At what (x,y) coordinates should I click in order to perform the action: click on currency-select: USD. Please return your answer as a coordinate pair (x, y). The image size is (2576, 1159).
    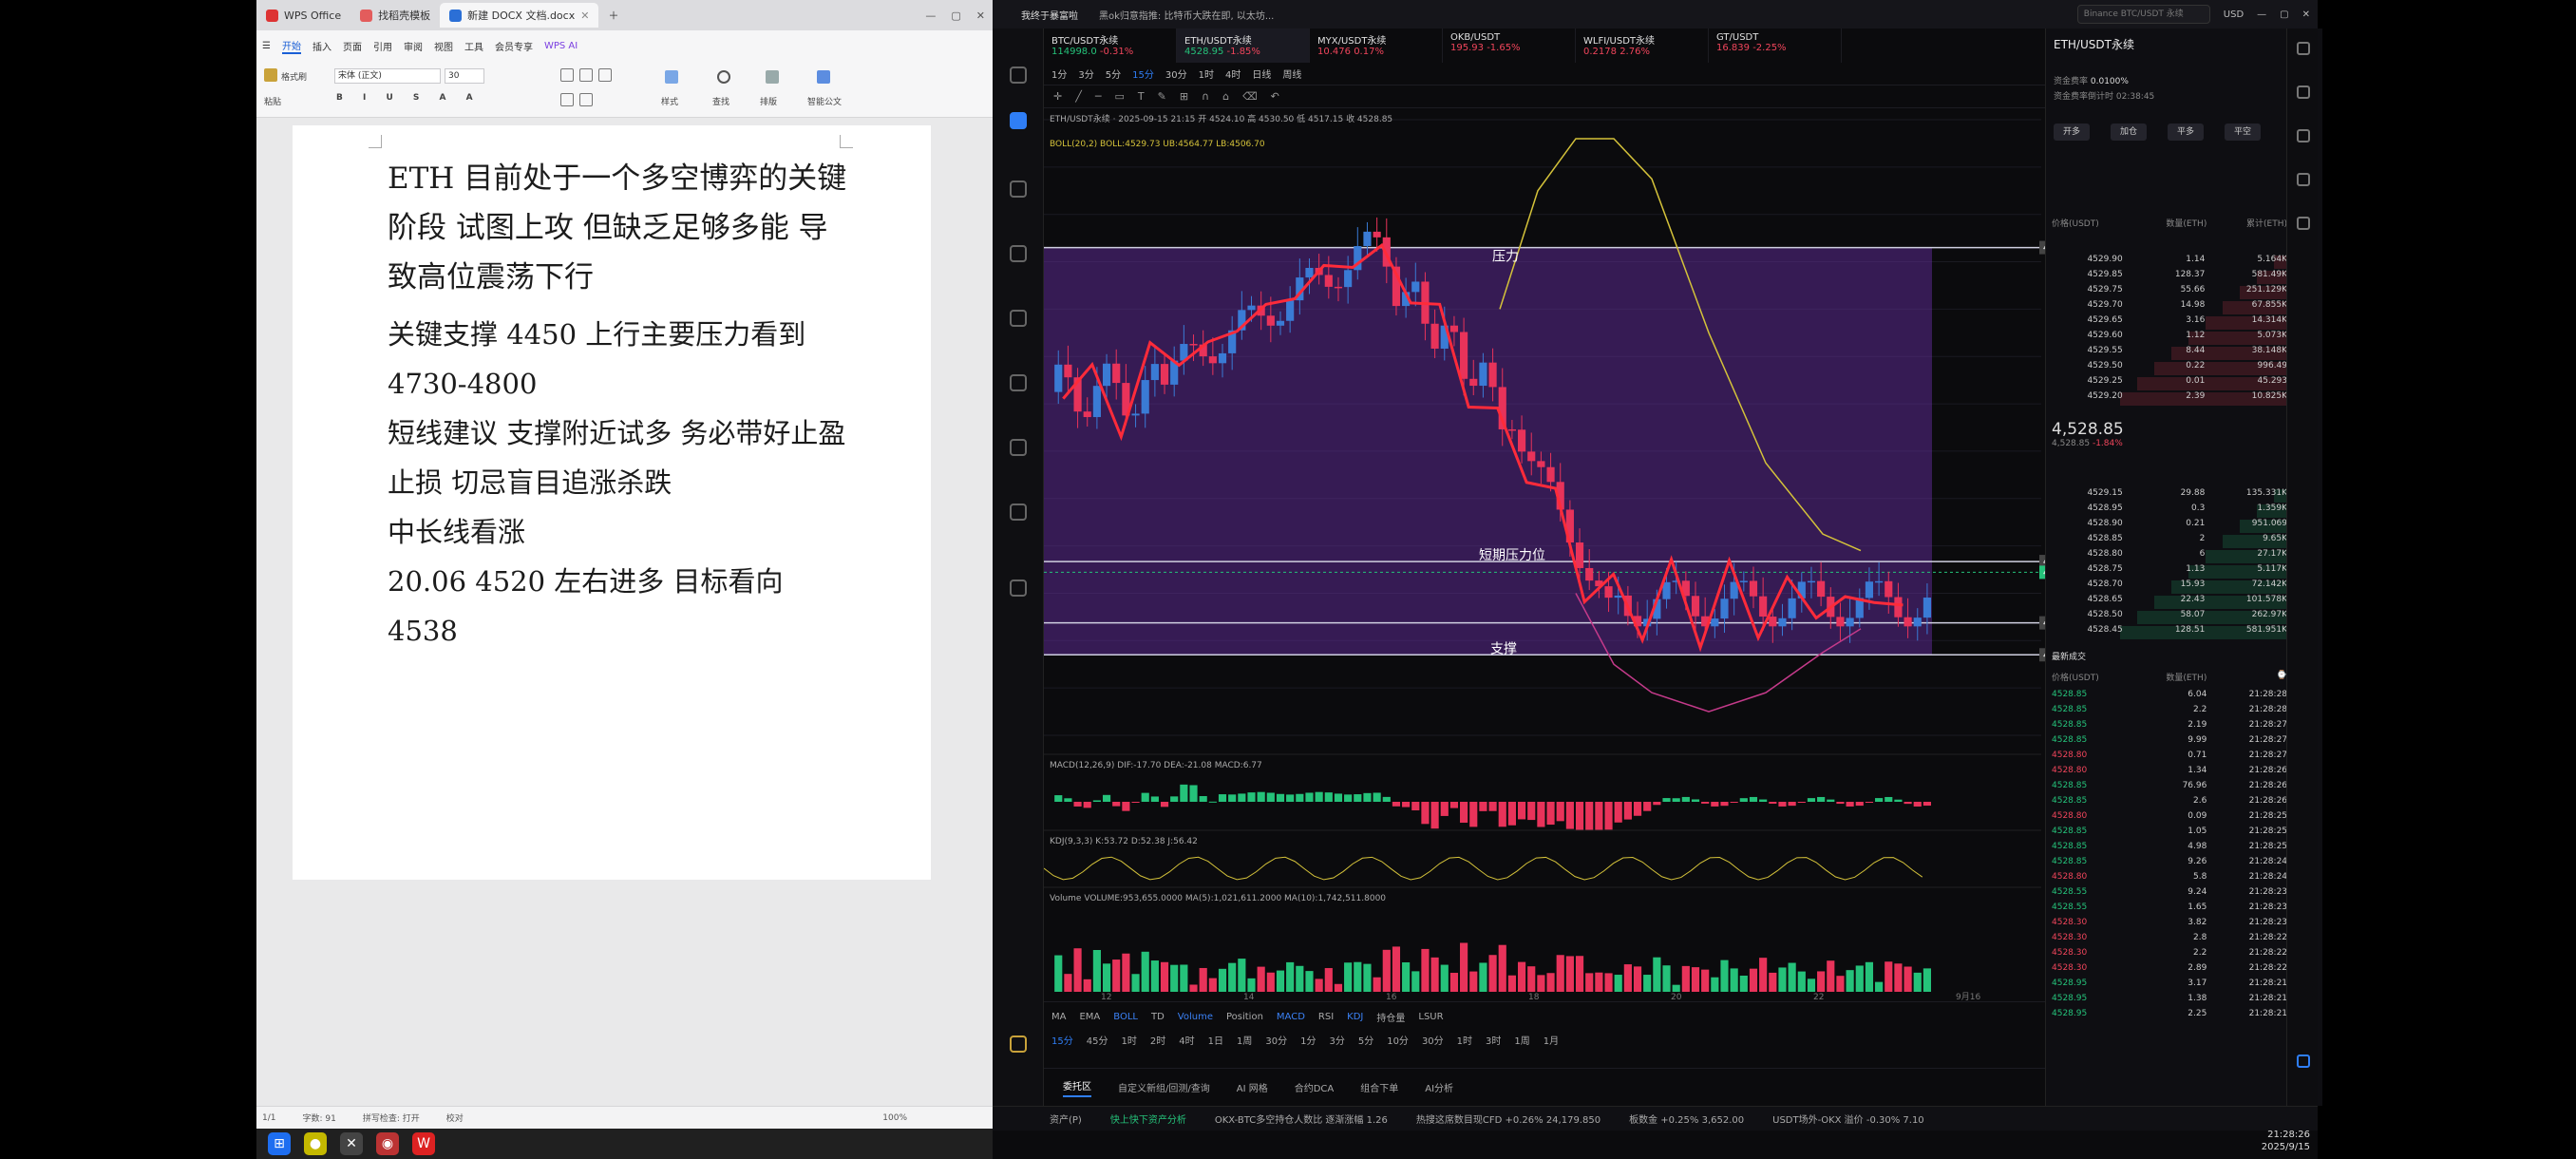
    Looking at the image, I should click on (2234, 15).